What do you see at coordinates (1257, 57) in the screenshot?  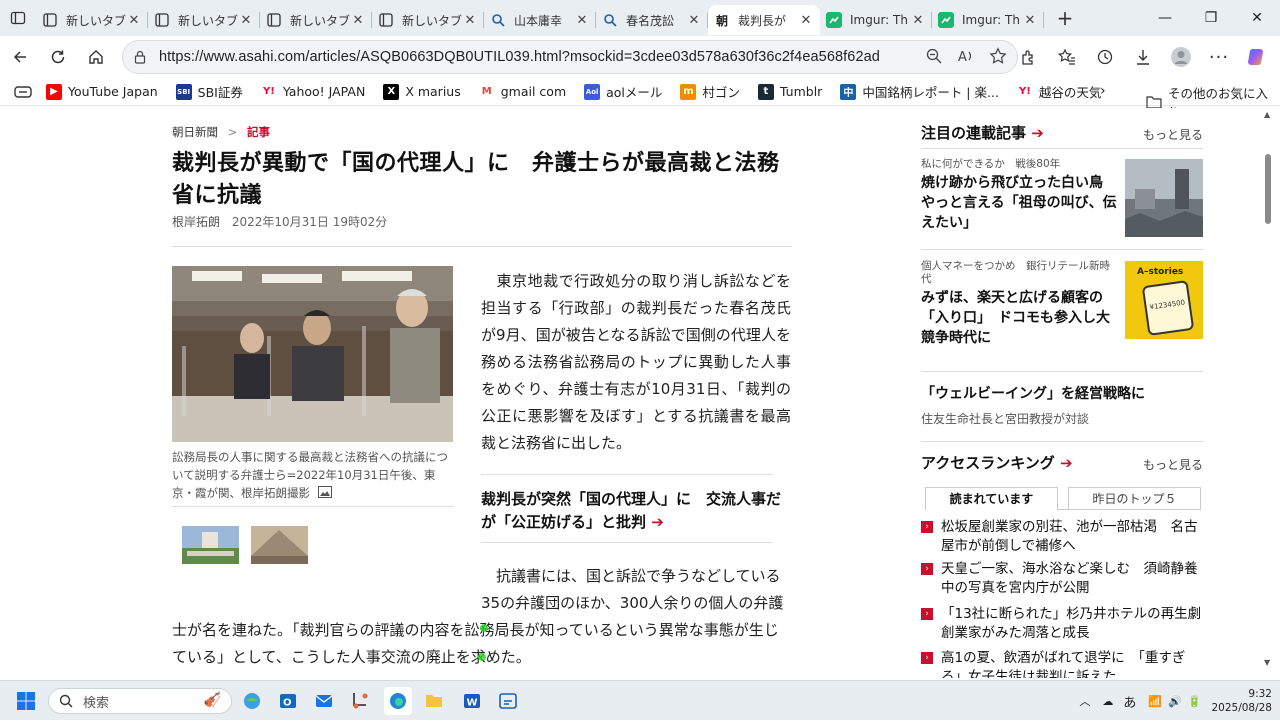 I see `copilot-icon` at bounding box center [1257, 57].